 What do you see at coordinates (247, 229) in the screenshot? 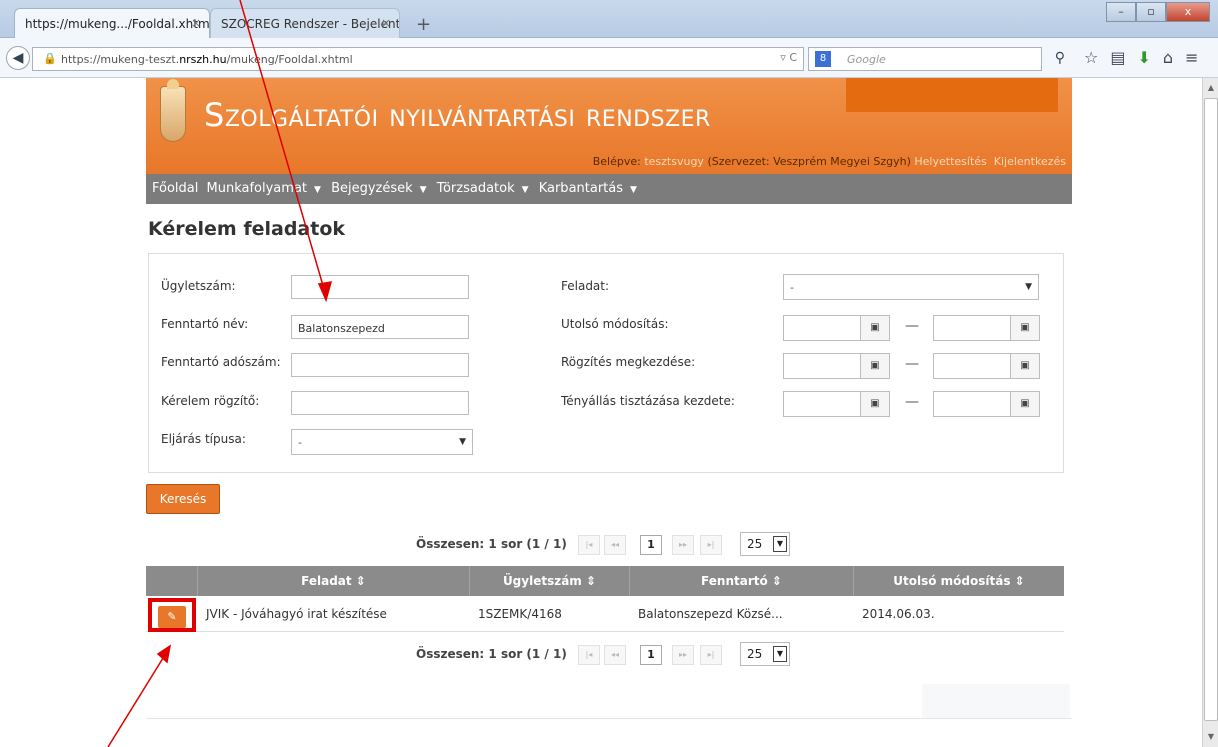
I see `page-title: Kérelem feladatok` at bounding box center [247, 229].